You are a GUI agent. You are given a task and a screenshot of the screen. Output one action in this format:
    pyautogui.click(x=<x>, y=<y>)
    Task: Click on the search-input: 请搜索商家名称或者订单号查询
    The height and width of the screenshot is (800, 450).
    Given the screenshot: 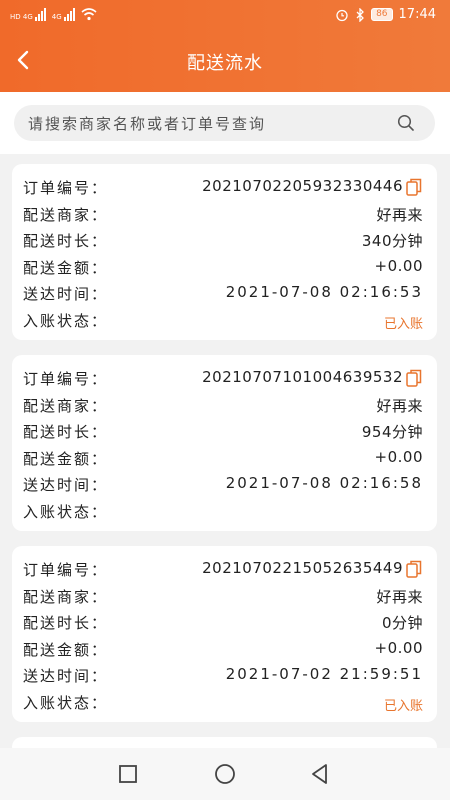 What is the action you would take?
    pyautogui.click(x=224, y=123)
    